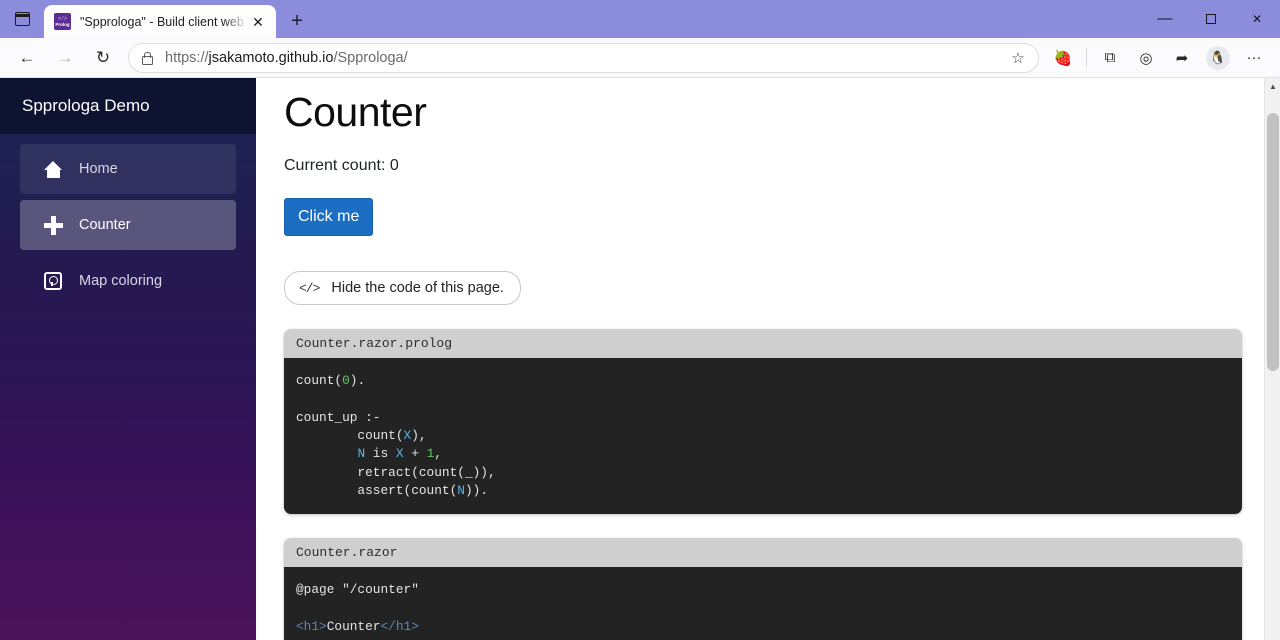 The height and width of the screenshot is (640, 1280). I want to click on lock-icon, so click(147, 58).